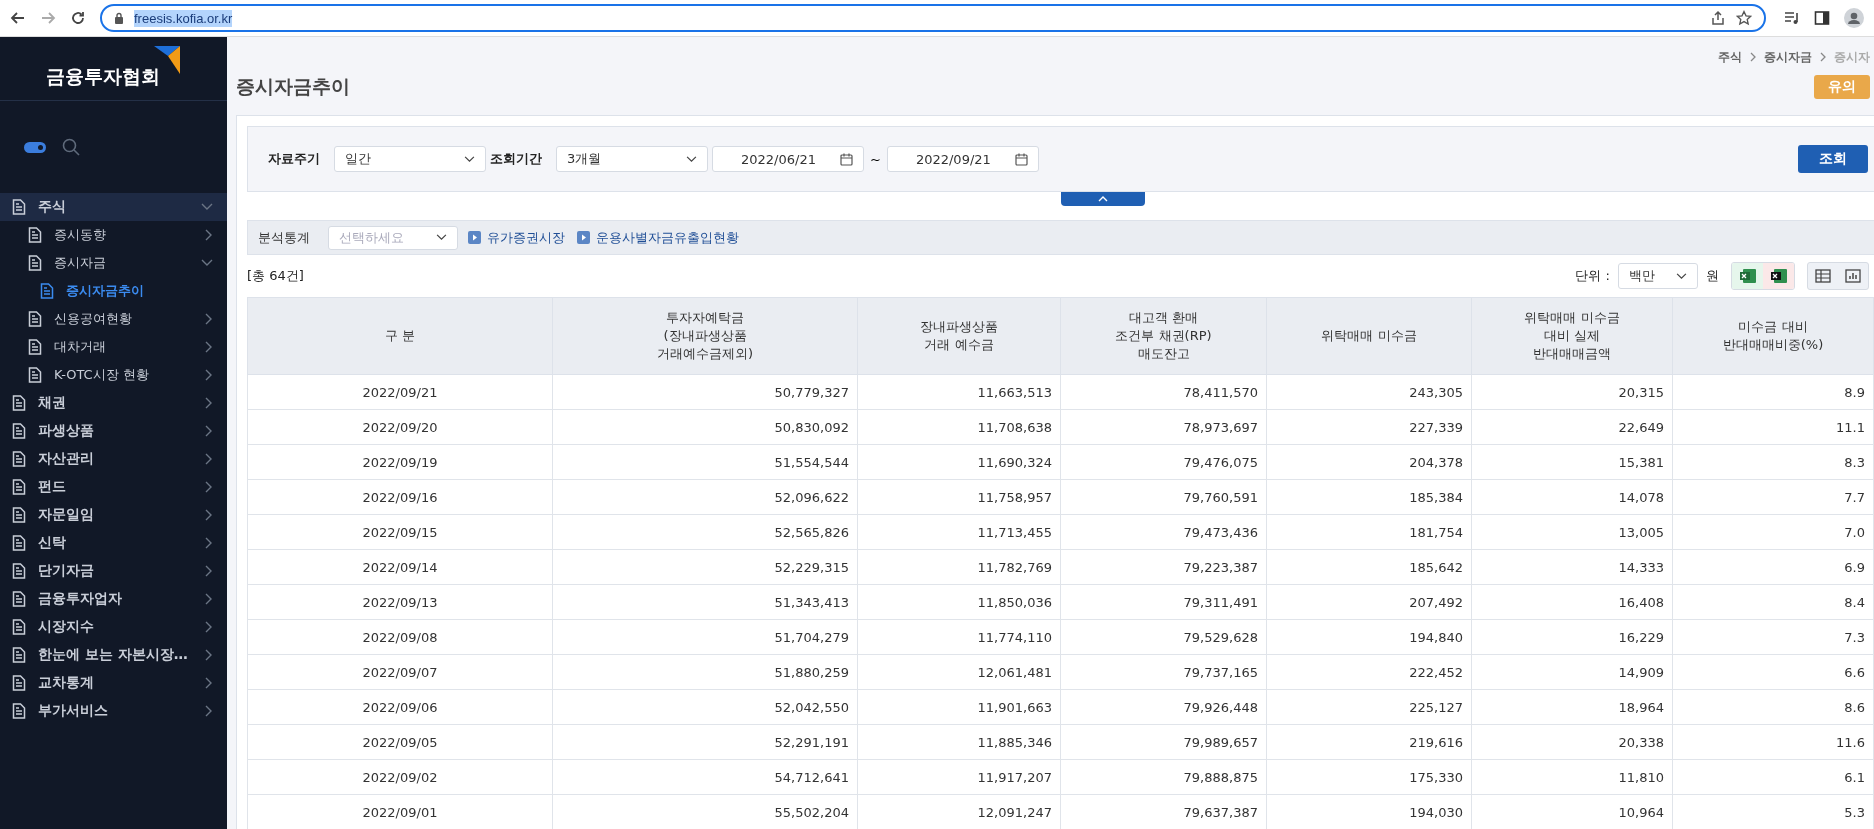  Describe the element at coordinates (113, 459) in the screenshot. I see `menu-item: 자산관리` at that location.